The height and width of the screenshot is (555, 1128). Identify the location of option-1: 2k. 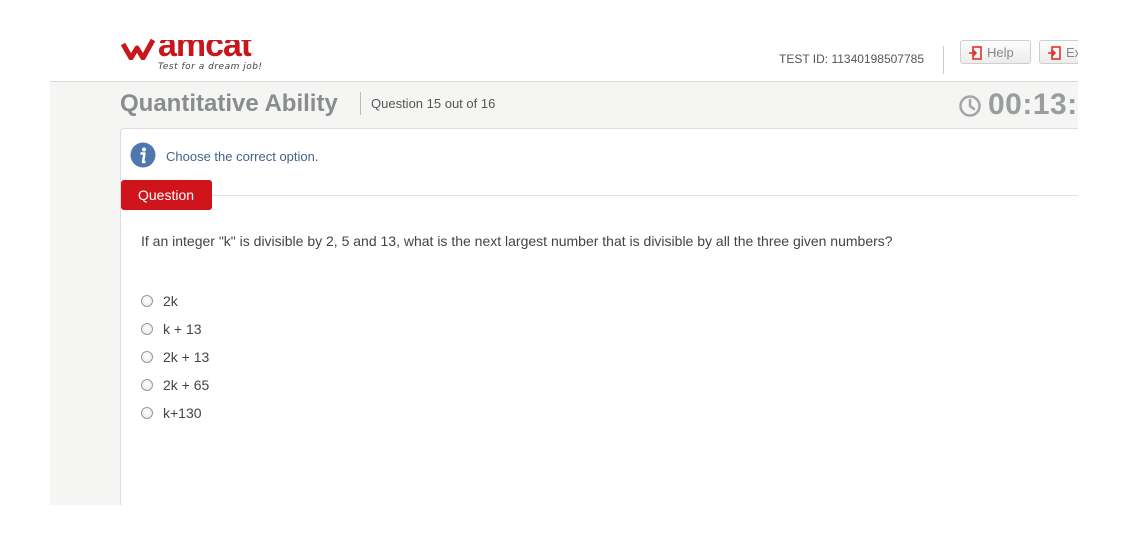
(175, 301).